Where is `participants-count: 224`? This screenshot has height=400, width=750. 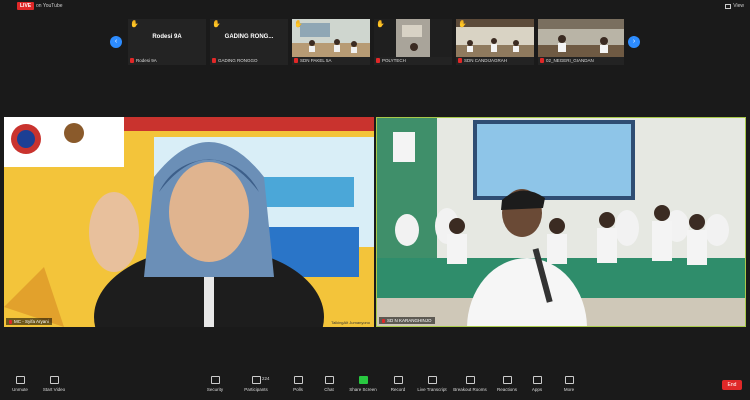
participants-count: 224 is located at coordinates (266, 378).